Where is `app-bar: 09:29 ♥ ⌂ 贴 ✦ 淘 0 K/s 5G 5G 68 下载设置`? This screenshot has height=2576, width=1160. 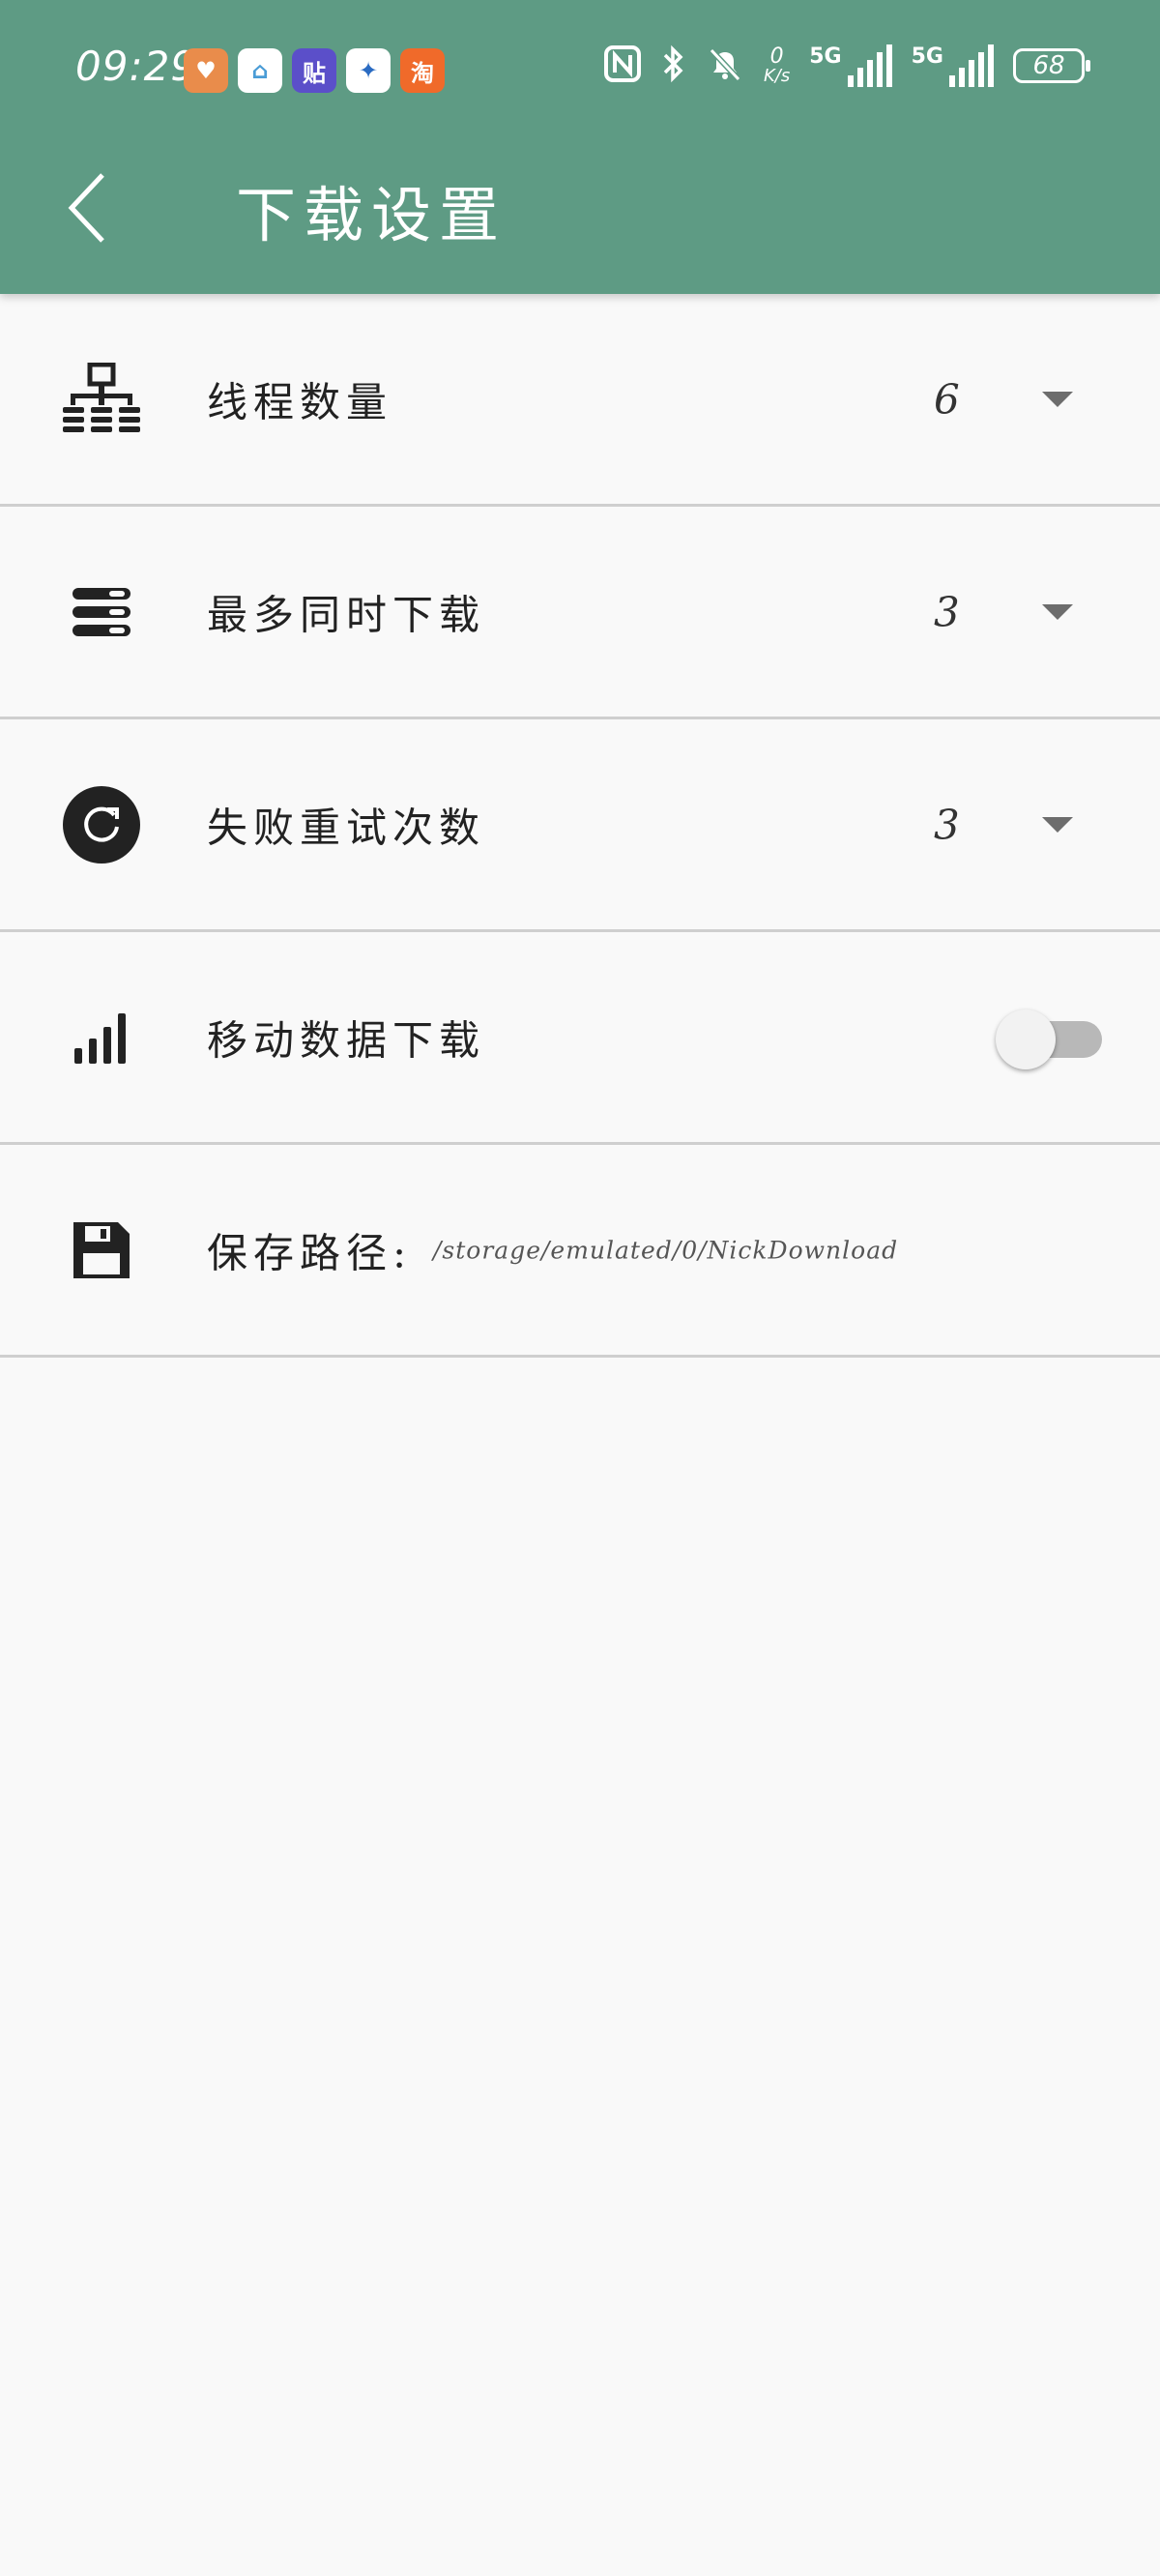
app-bar: 09:29 ♥ ⌂ 贴 ✦ 淘 0 K/s 5G 5G 68 下载设置 is located at coordinates (580, 147).